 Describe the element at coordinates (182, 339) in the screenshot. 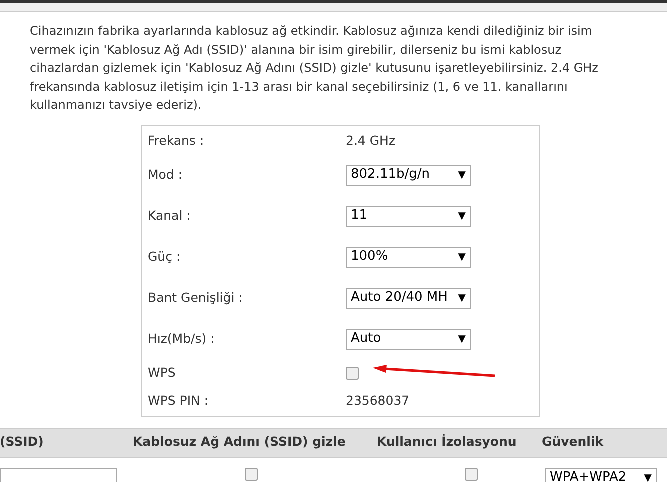

I see `setting-label: Hız(Mb/s) :` at that location.